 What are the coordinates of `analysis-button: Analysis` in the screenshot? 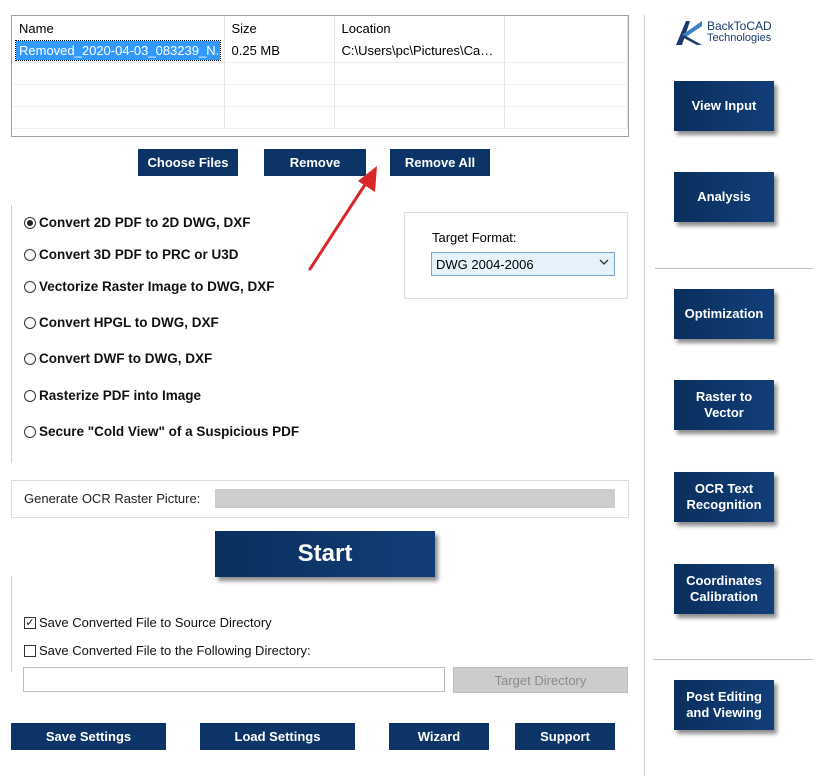 It's located at (724, 197).